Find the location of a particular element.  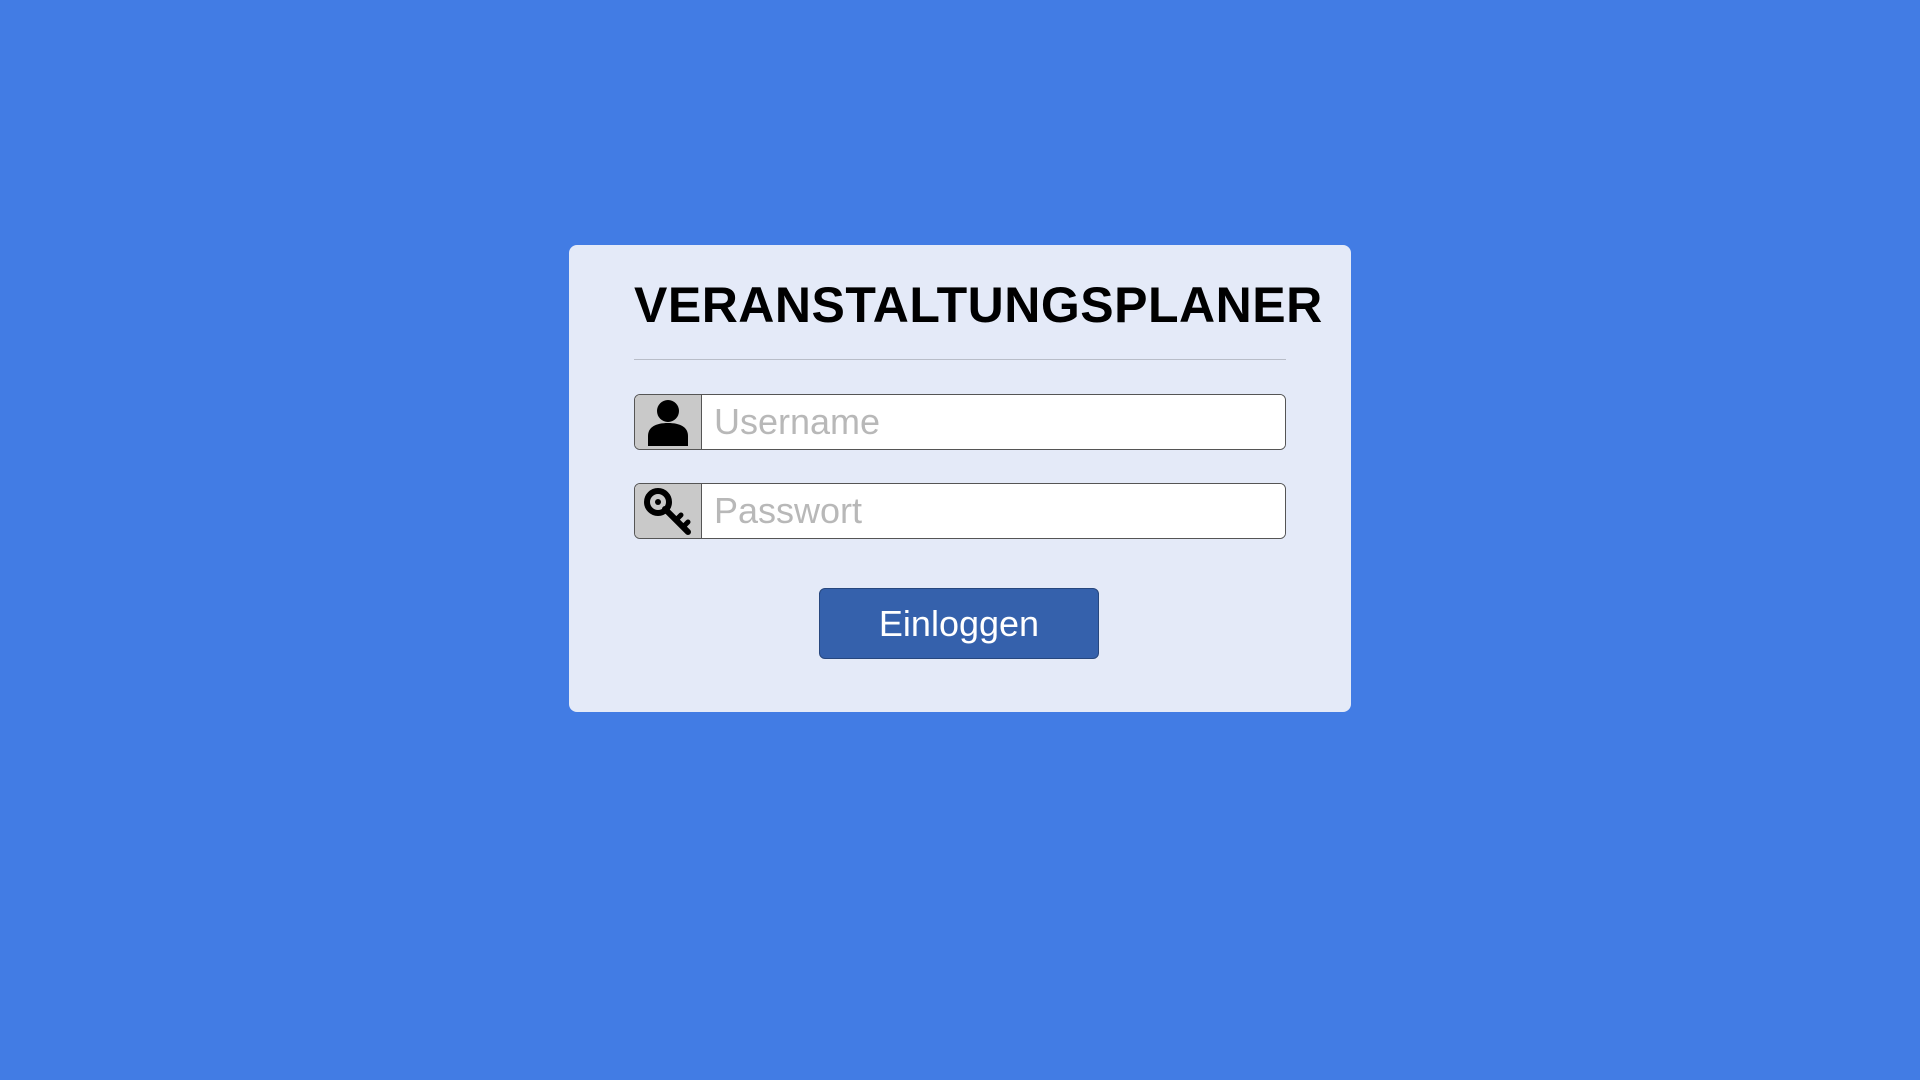

password-field-group is located at coordinates (960, 511).